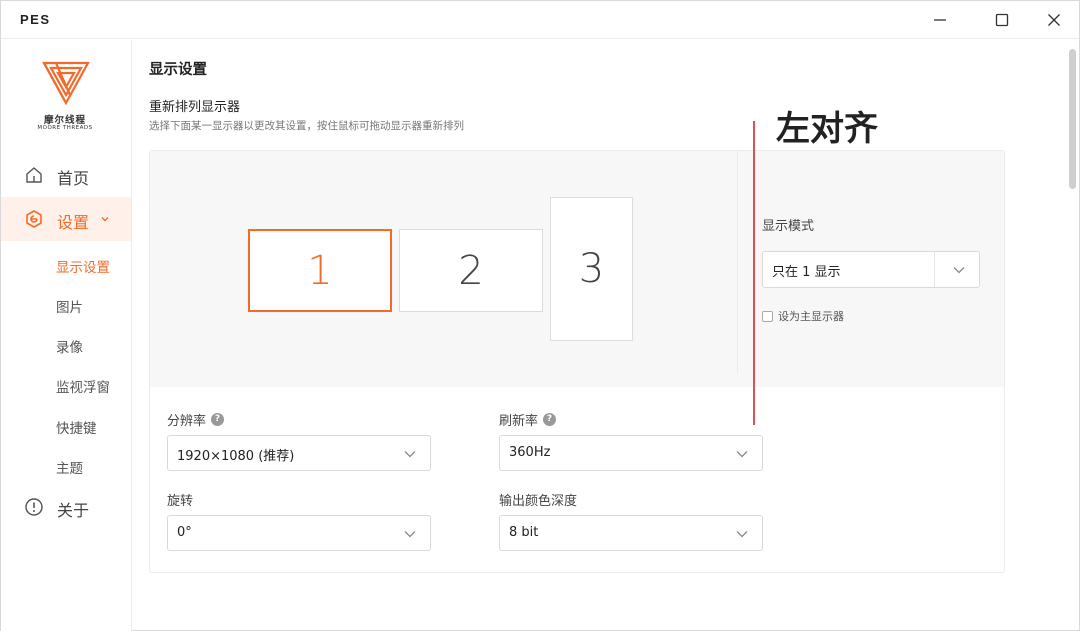 The image size is (1080, 631). What do you see at coordinates (69, 346) in the screenshot?
I see `sidebar-subitem-recording: 录像` at bounding box center [69, 346].